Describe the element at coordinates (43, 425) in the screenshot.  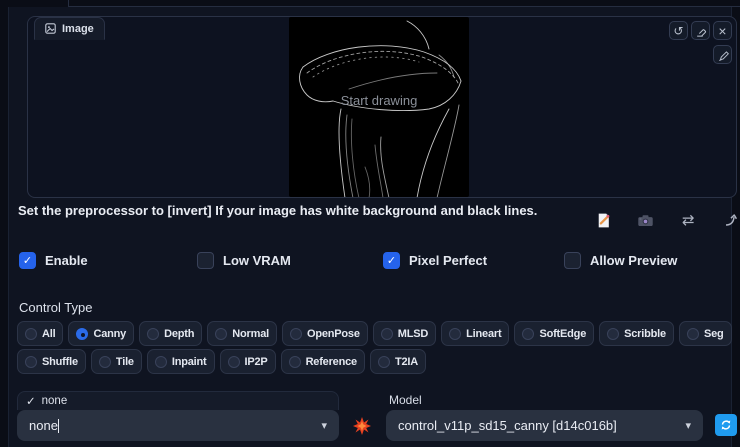
I see `preprocessor-value: none` at that location.